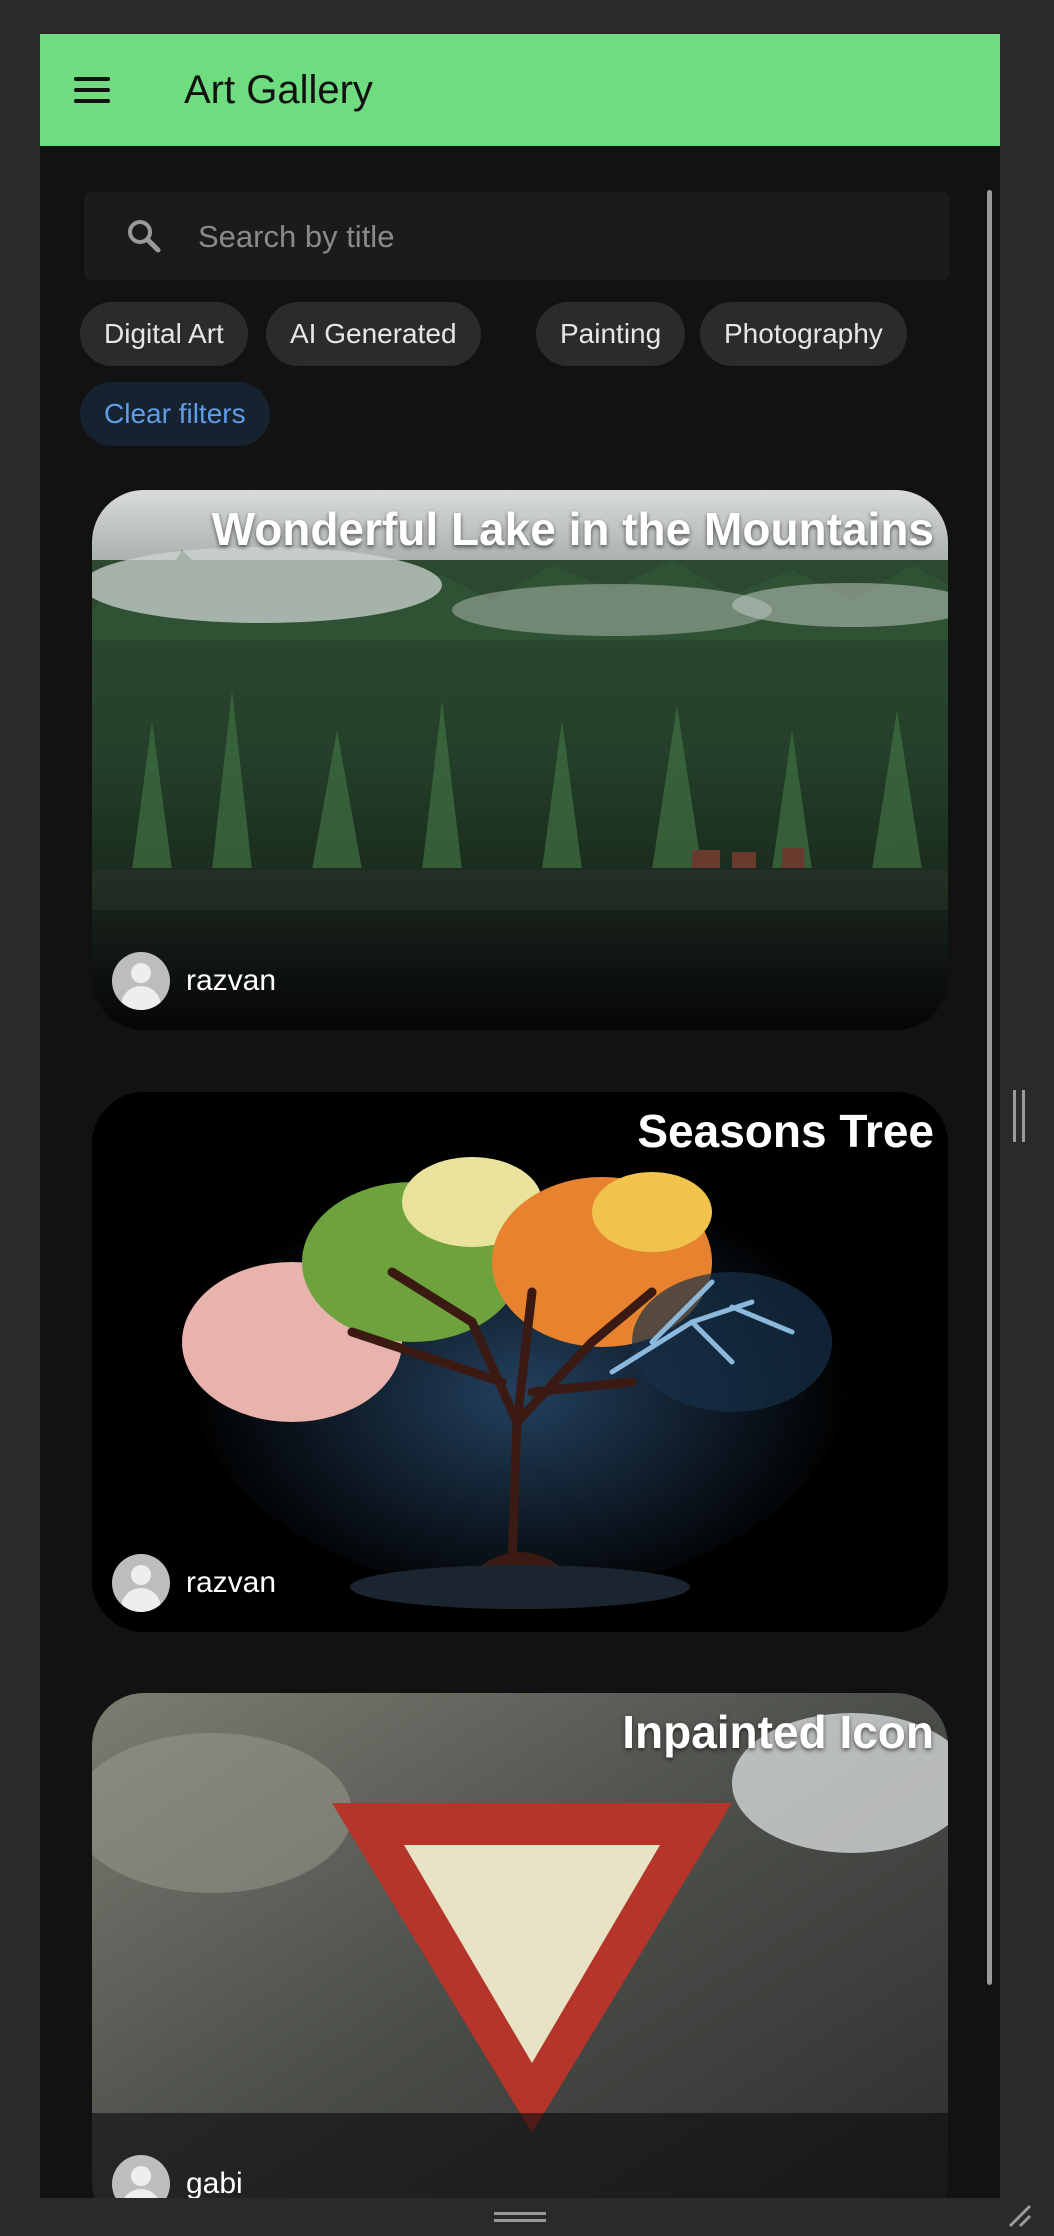 The width and height of the screenshot is (1054, 2236). Describe the element at coordinates (164, 334) in the screenshot. I see `chip-digital-art: Digital Art` at that location.